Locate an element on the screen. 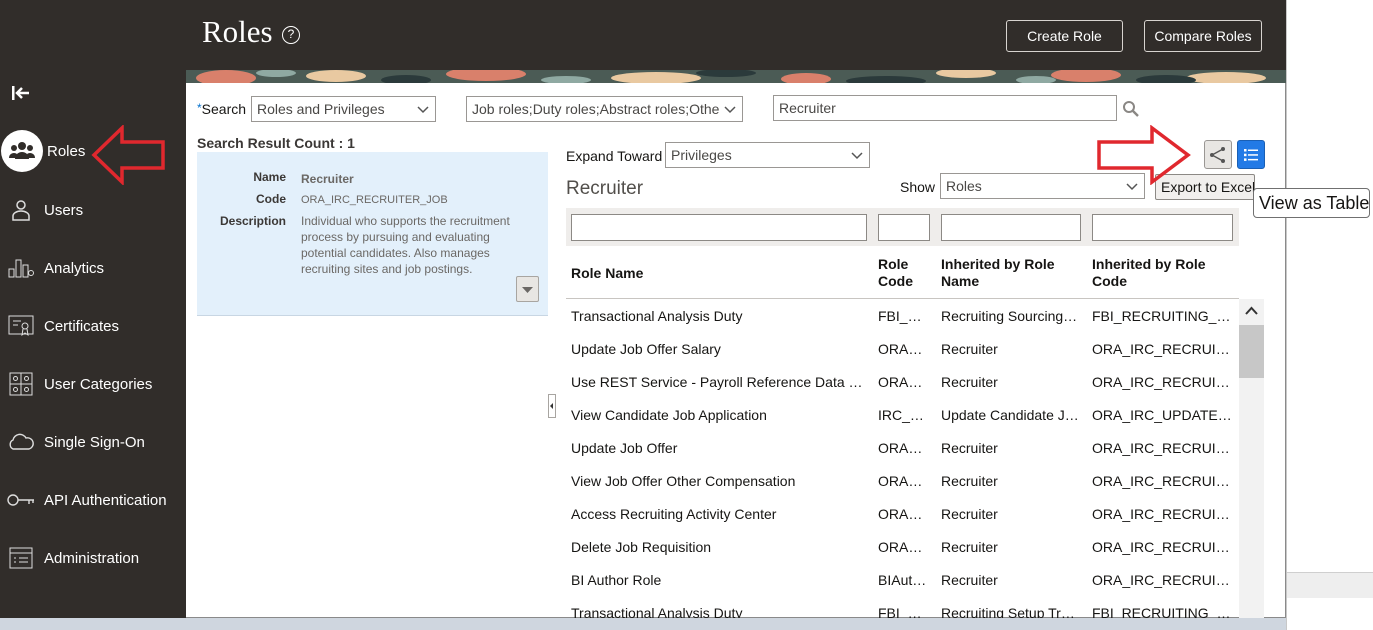  code-label: Code is located at coordinates (271, 199).